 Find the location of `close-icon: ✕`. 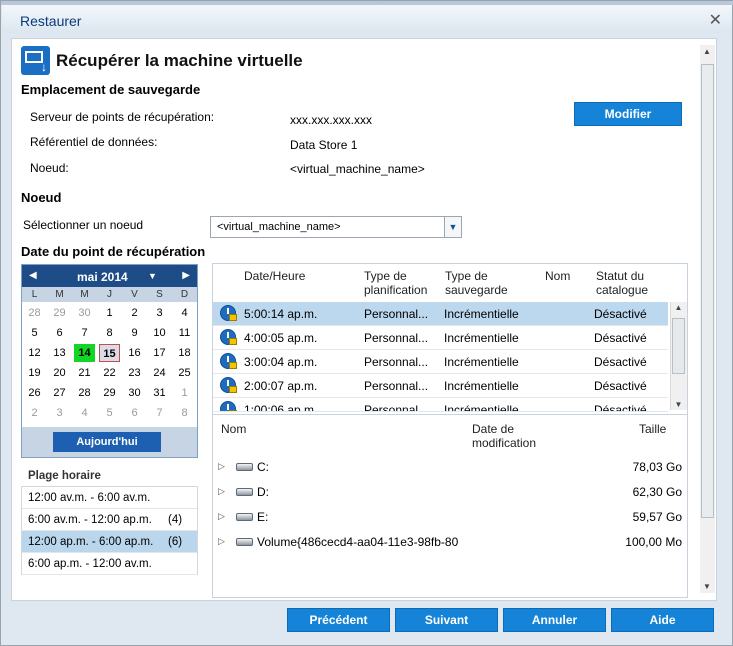

close-icon: ✕ is located at coordinates (715, 20).